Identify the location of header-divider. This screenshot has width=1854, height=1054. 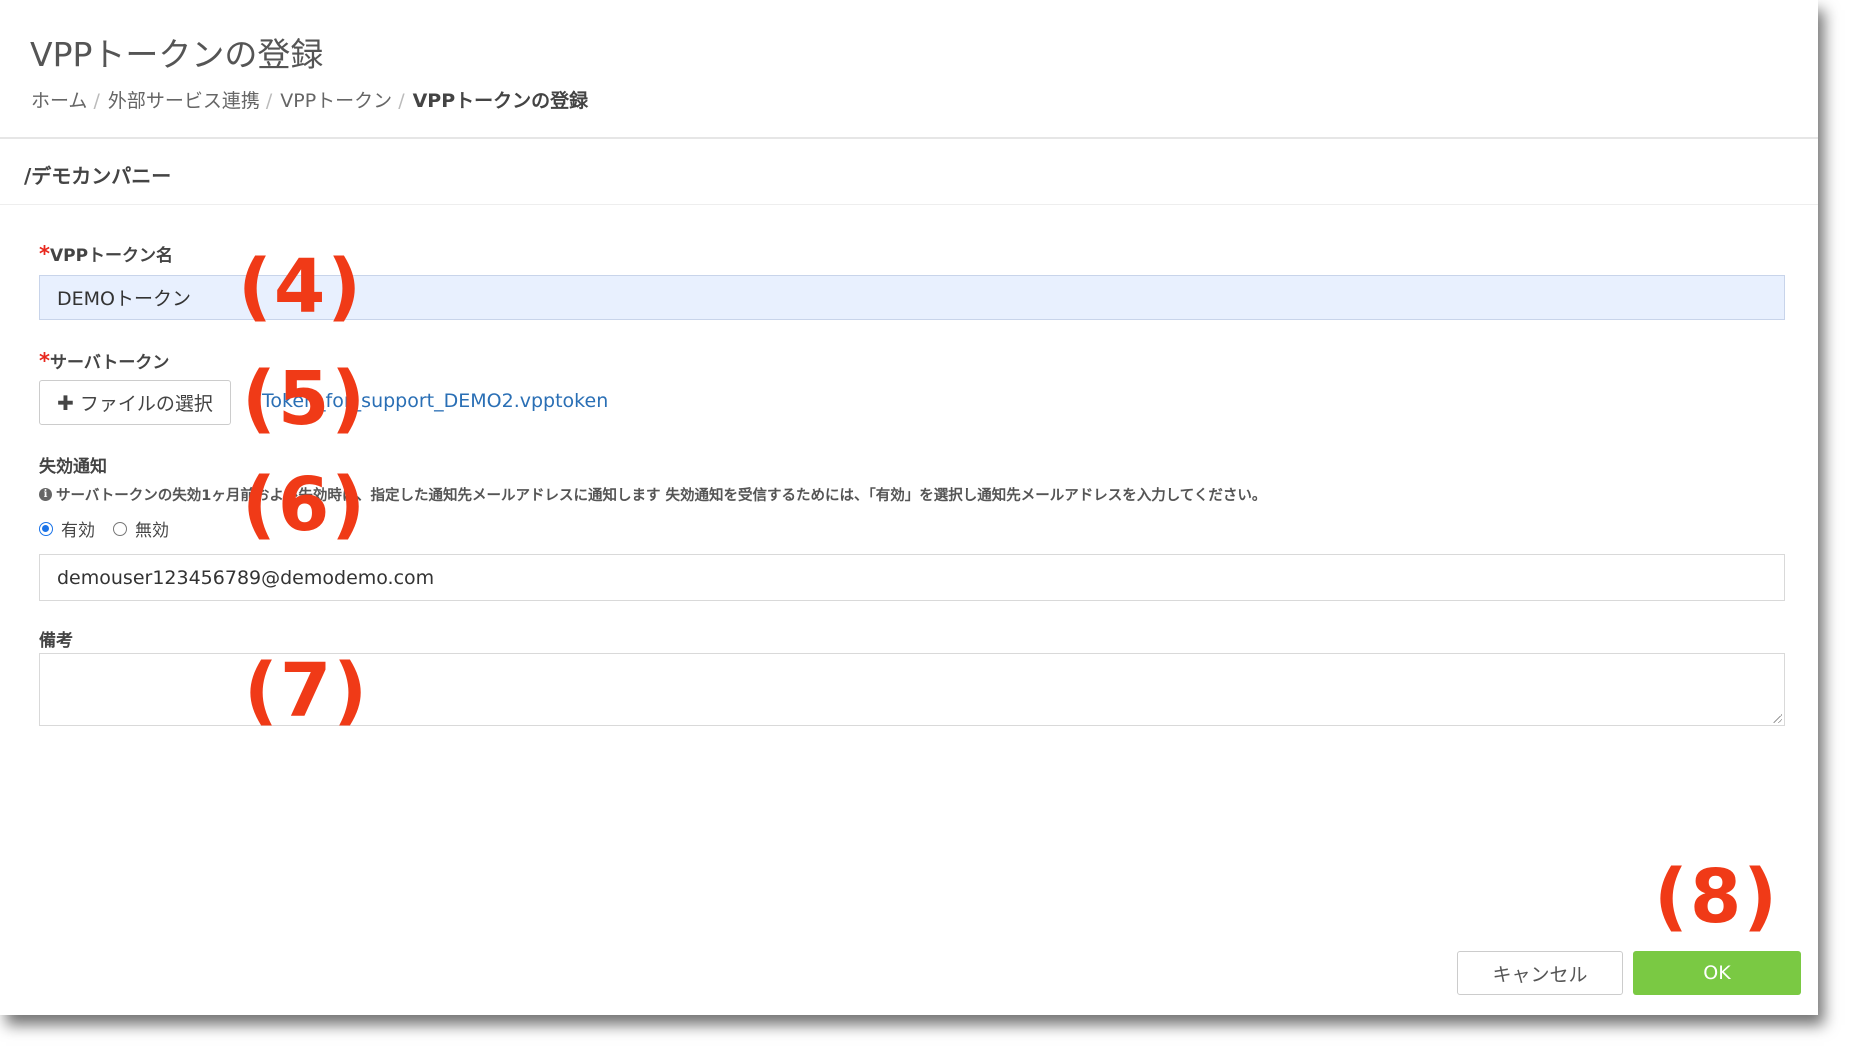
(909, 138).